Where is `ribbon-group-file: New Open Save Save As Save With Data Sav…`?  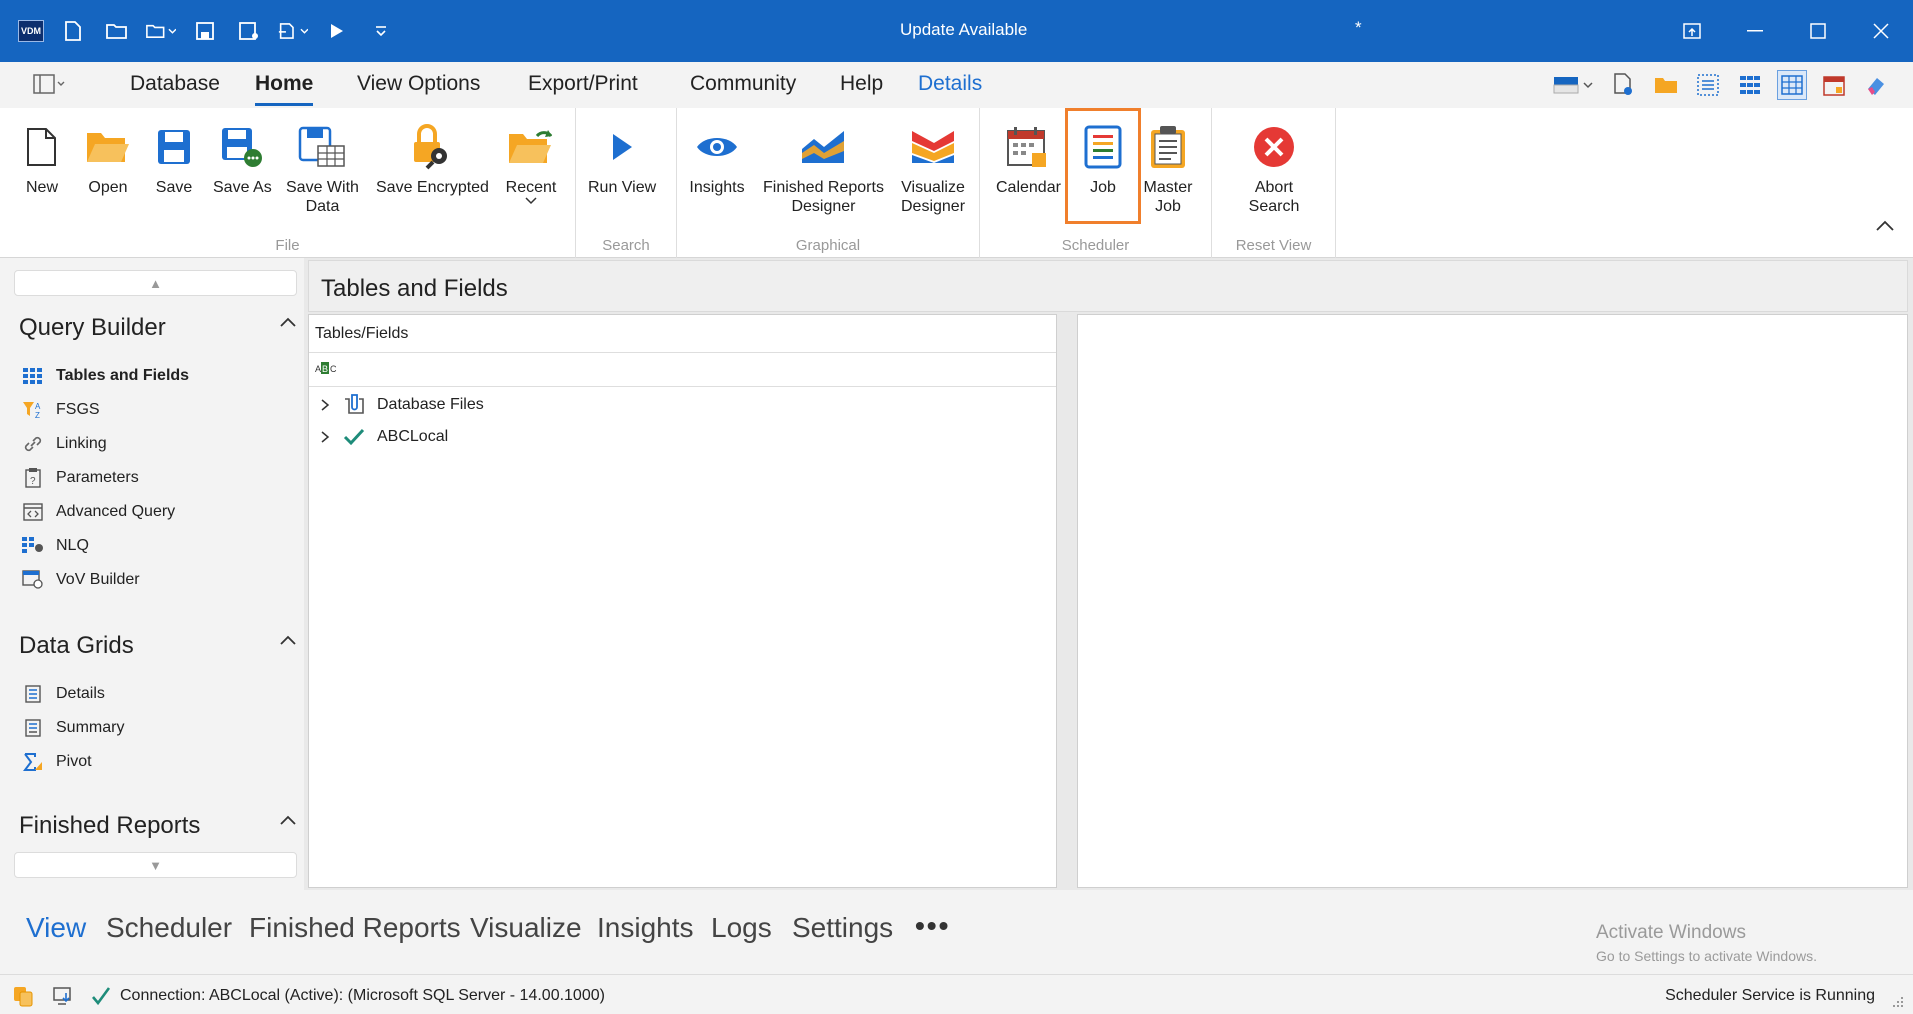
ribbon-group-file: New Open Save Save As Save With Data Sav… is located at coordinates (288, 183).